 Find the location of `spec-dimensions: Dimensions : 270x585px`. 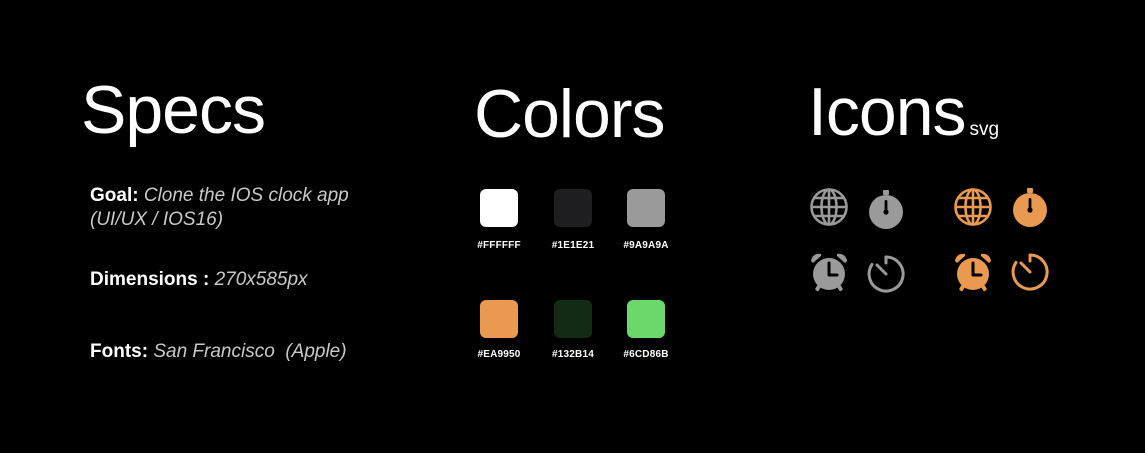

spec-dimensions: Dimensions : 270x585px is located at coordinates (199, 280).